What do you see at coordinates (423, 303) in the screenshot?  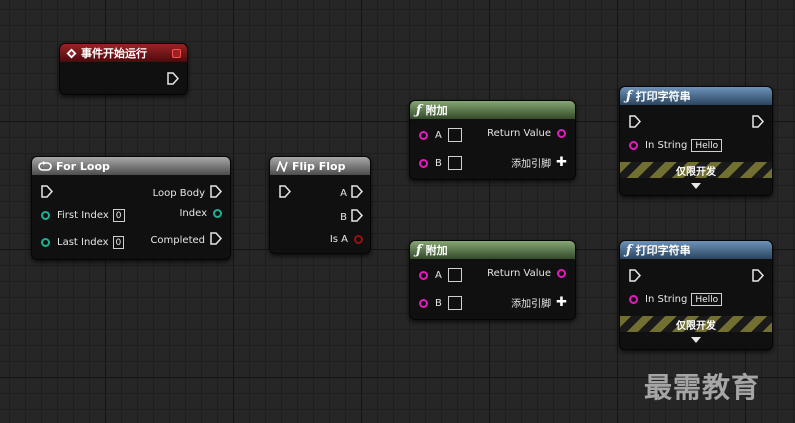 I see `append-2-b-pin` at bounding box center [423, 303].